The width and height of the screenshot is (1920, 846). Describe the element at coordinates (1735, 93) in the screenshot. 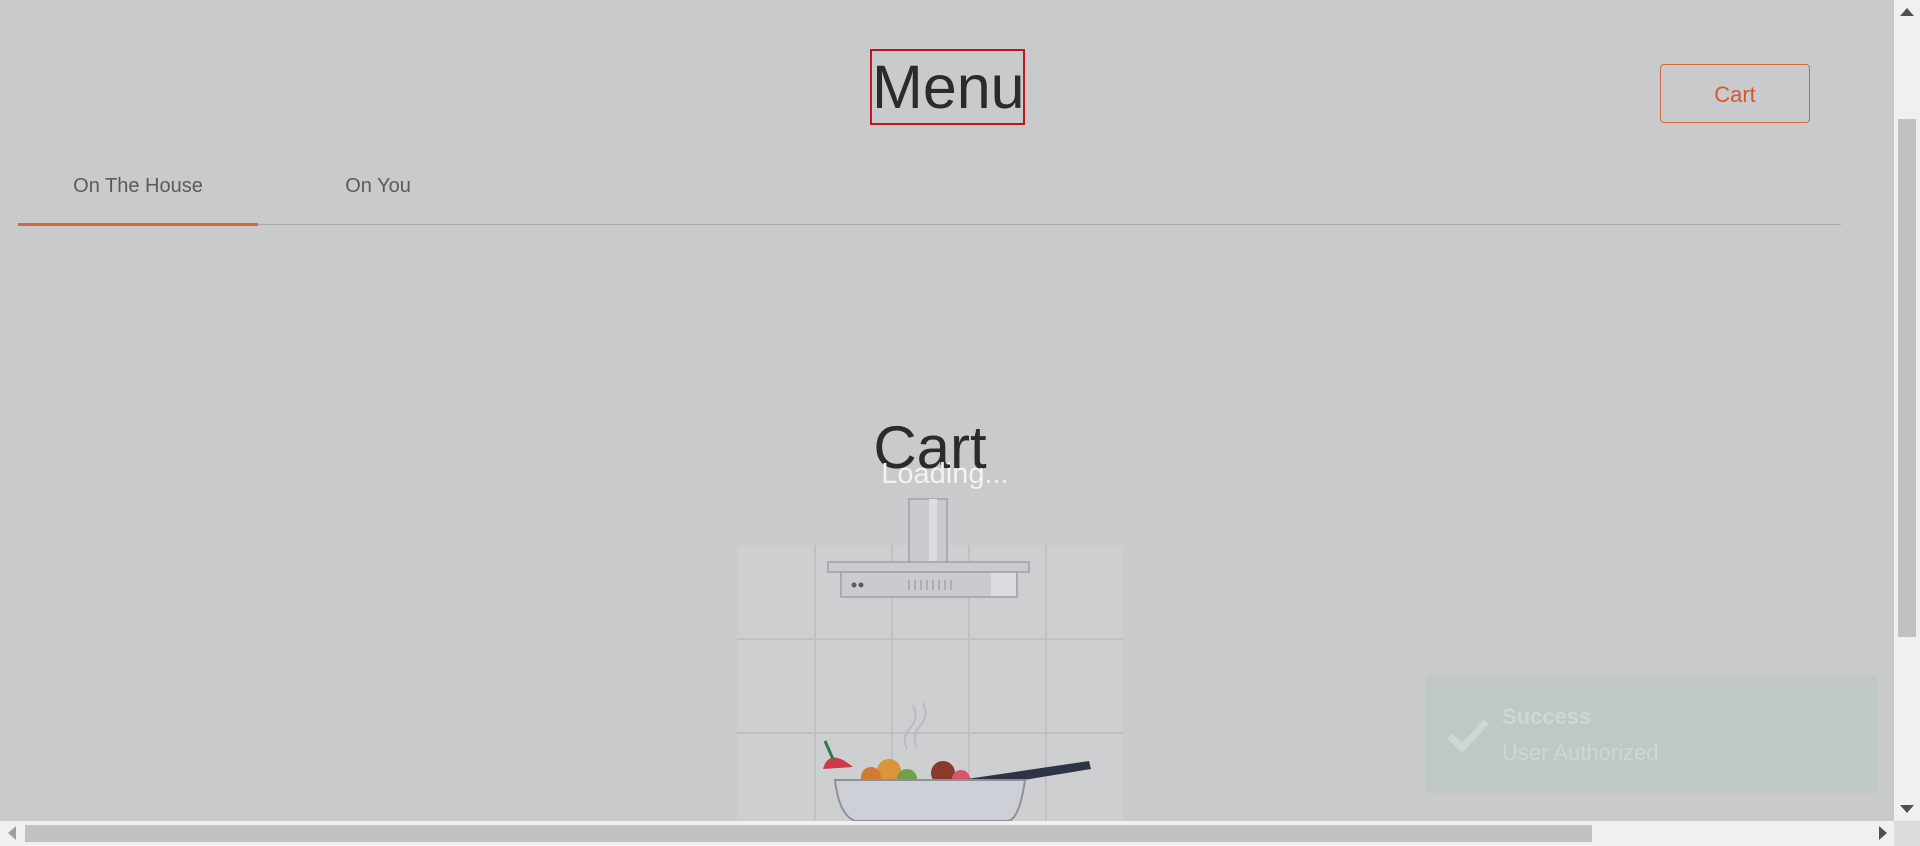

I see `cart-button: Cart` at that location.